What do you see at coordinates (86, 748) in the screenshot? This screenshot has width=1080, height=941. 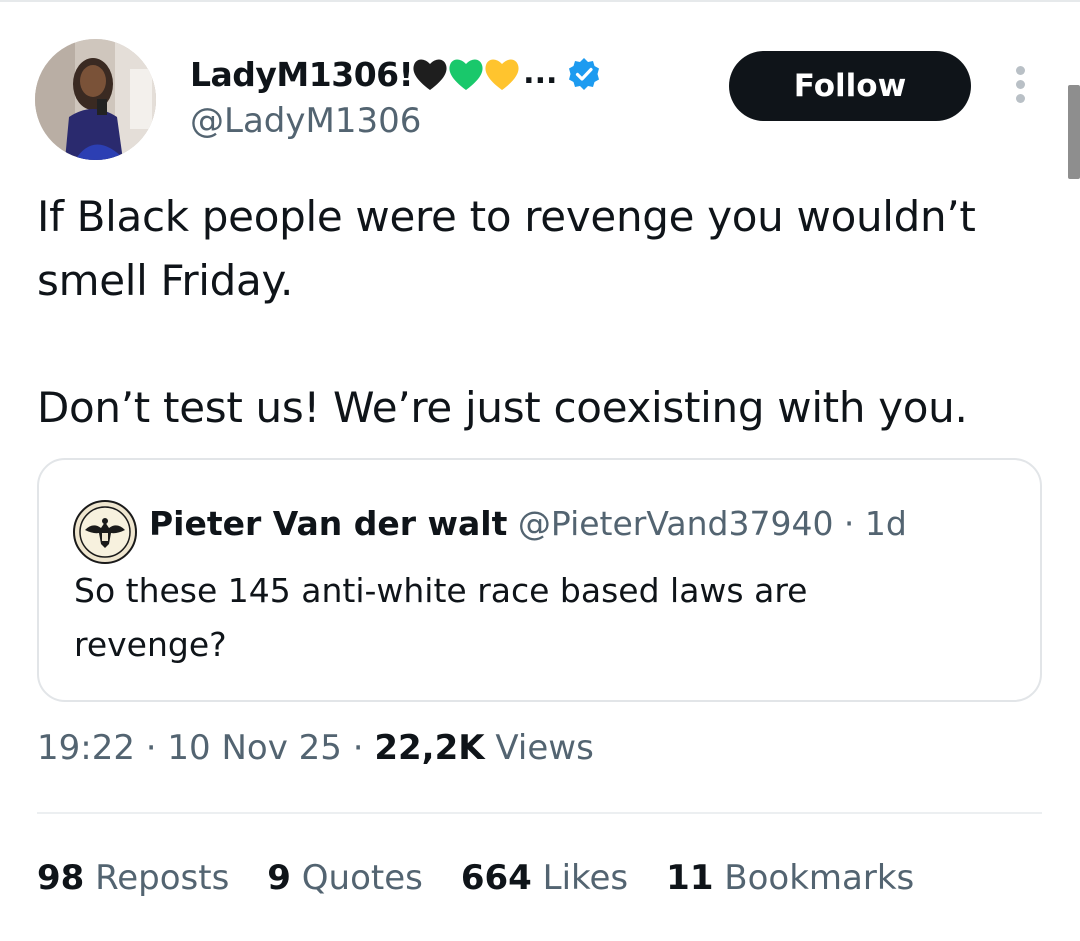 I see `tweet-time: 19:22` at bounding box center [86, 748].